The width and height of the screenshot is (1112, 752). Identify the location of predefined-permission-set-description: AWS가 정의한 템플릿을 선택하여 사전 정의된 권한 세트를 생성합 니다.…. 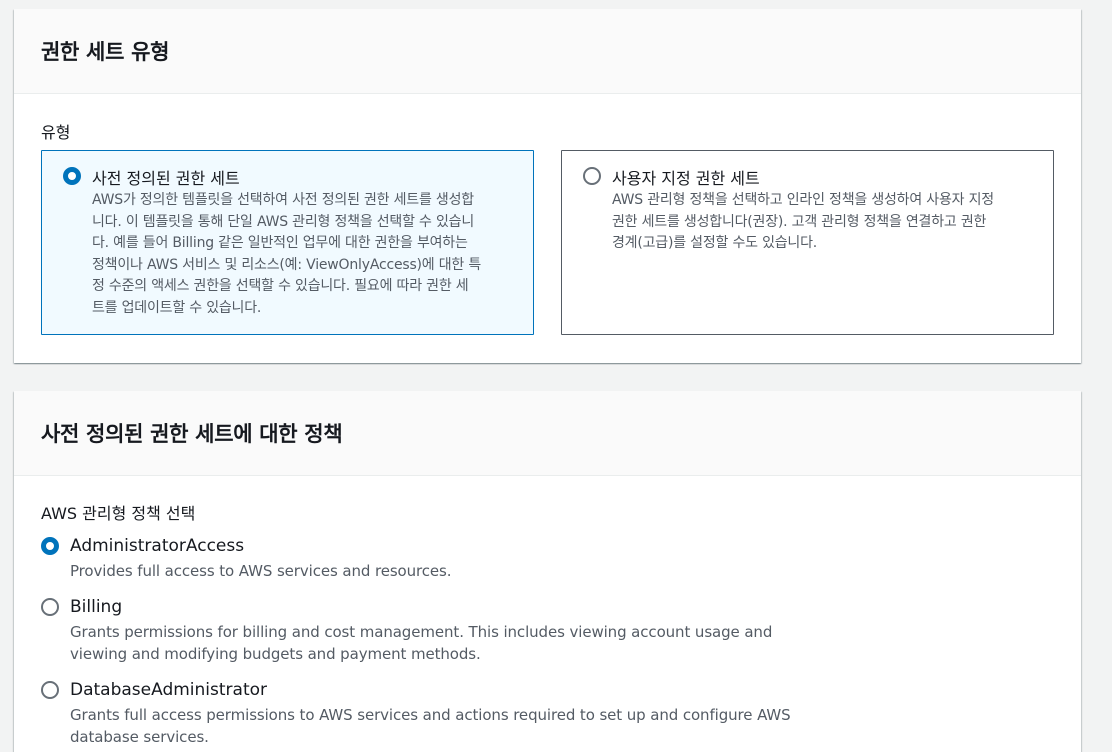
(312, 254).